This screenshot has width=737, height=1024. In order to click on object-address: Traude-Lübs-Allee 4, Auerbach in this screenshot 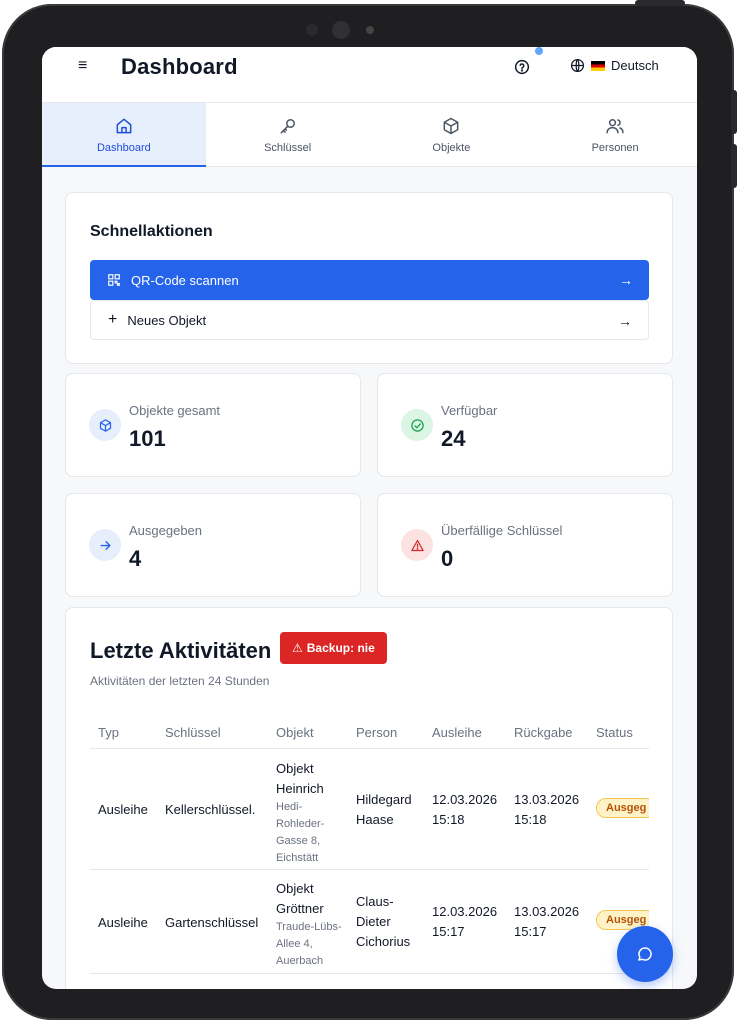, I will do `click(309, 944)`.